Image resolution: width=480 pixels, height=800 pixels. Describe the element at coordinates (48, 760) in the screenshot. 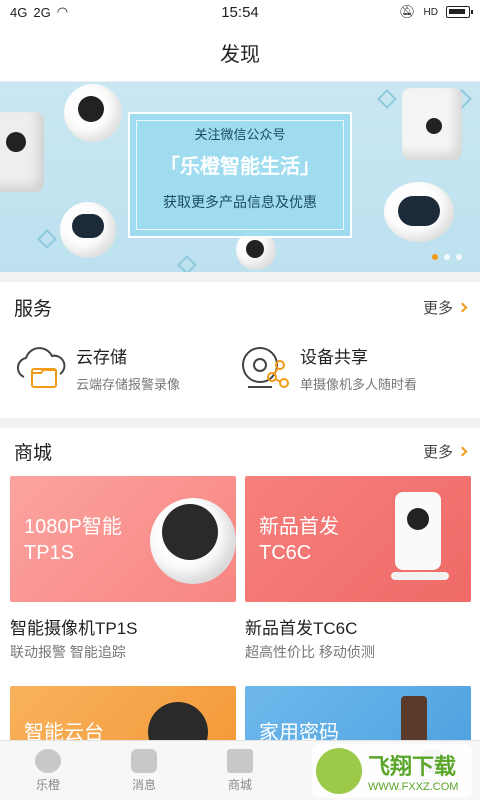

I see `smile-icon` at that location.